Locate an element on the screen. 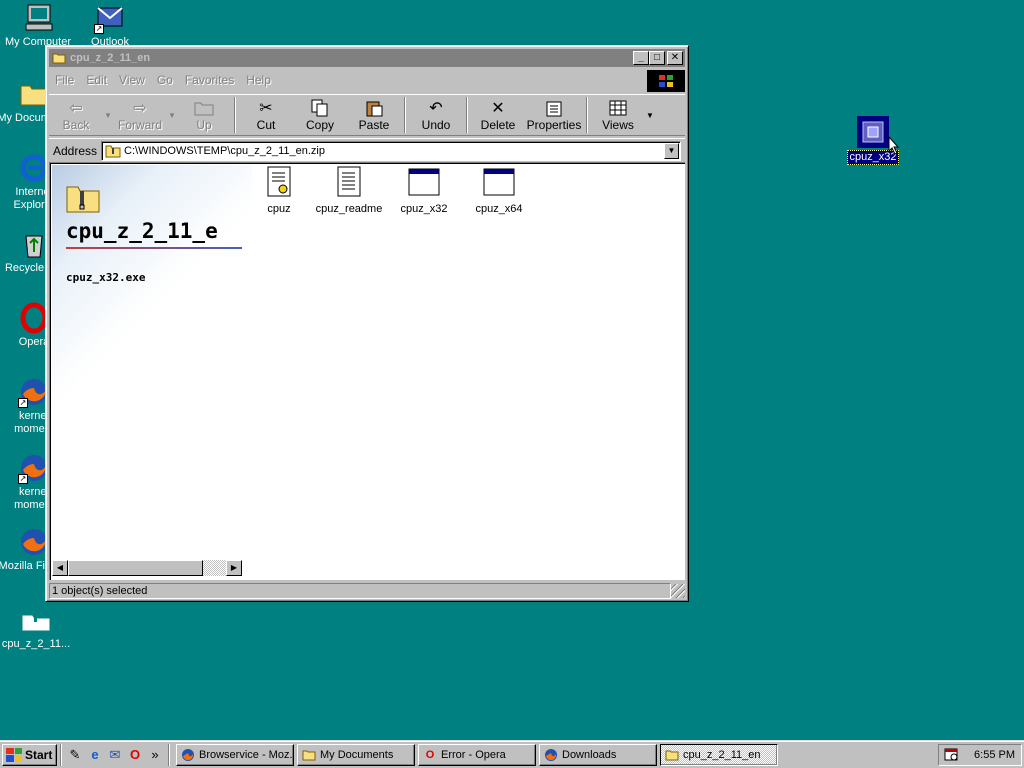 Image resolution: width=1024 pixels, height=768 pixels. desktop-icon-my-computer: My Computer is located at coordinates (38, 25).